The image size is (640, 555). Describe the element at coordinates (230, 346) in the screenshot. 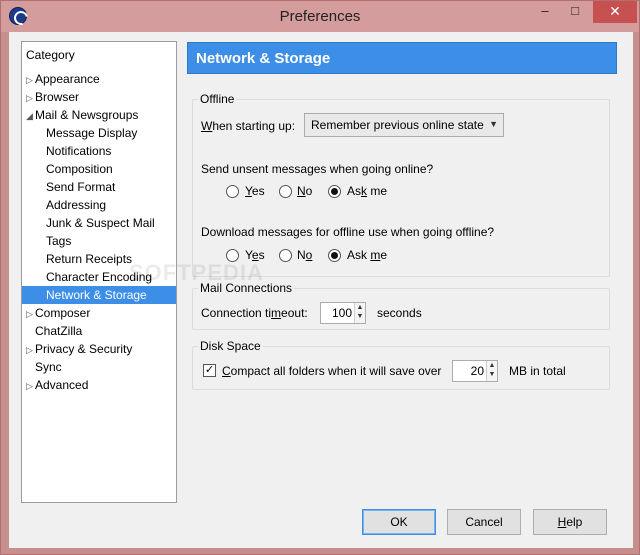

I see `disk-space-label: Disk Space` at that location.